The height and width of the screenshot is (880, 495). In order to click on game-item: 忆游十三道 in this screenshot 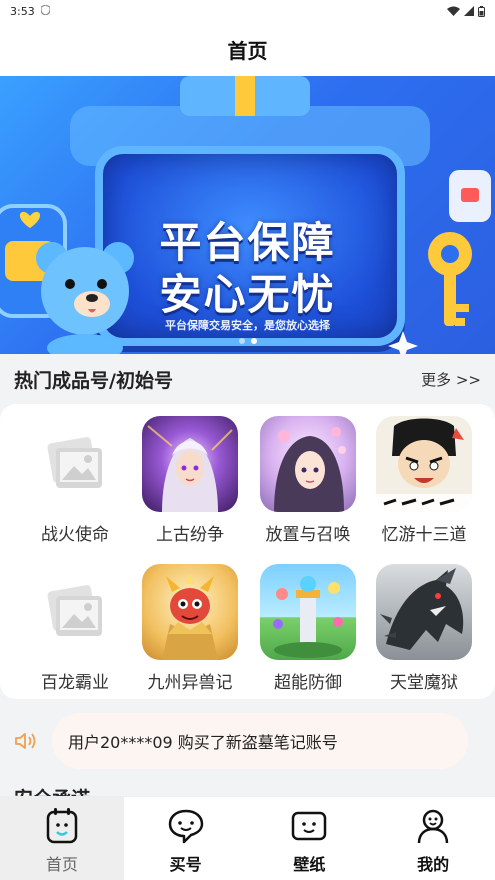, I will do `click(424, 480)`.